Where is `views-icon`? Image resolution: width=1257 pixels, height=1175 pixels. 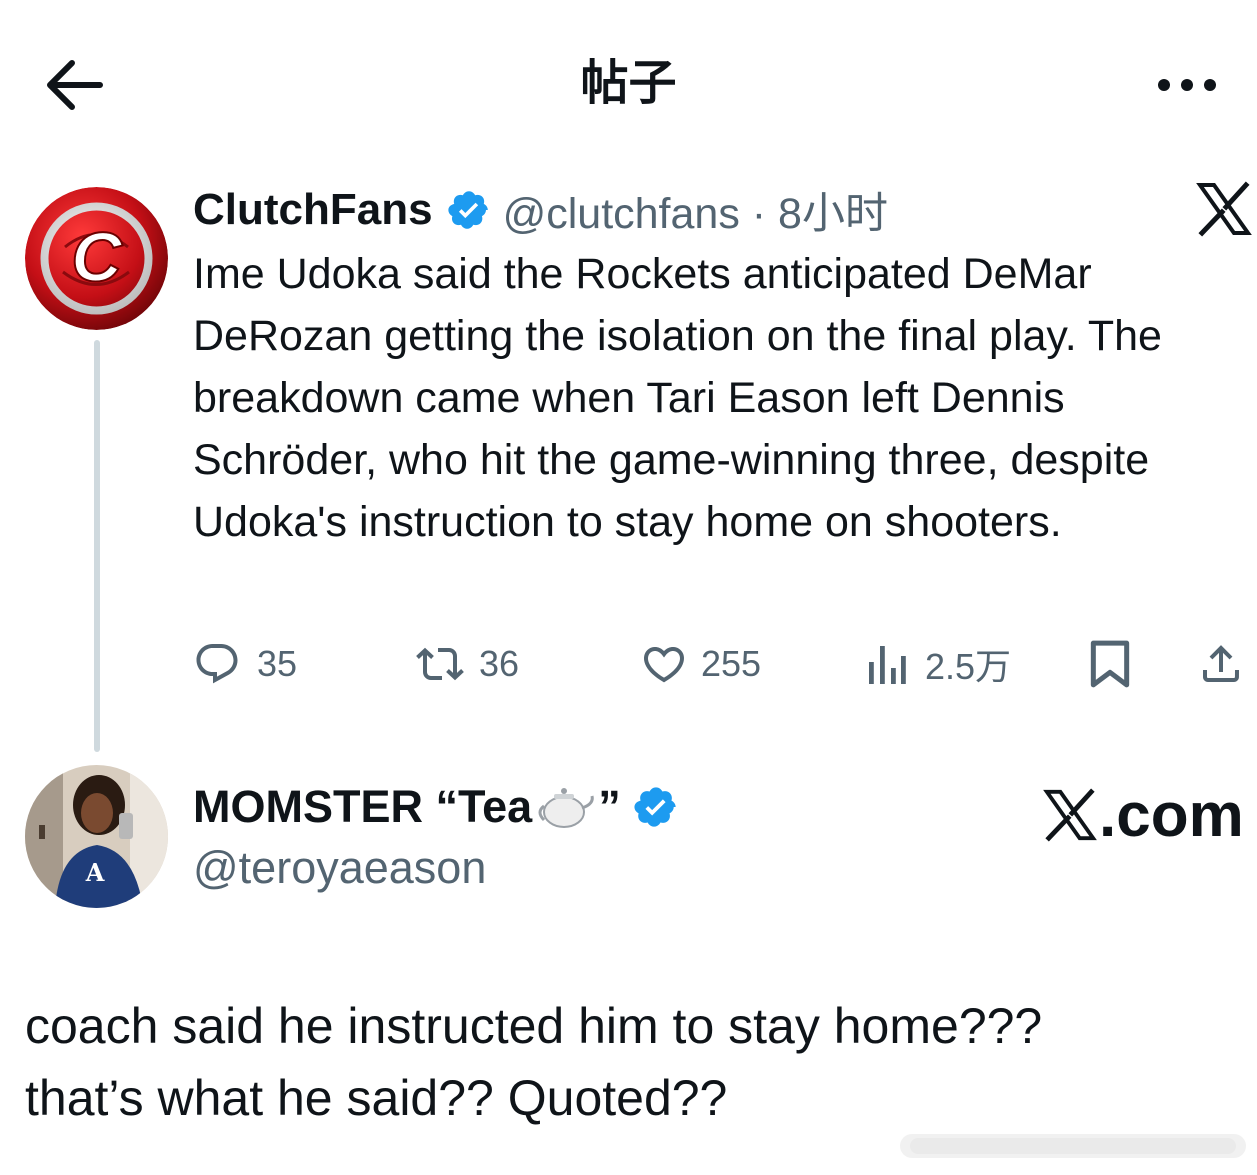 views-icon is located at coordinates (887, 665).